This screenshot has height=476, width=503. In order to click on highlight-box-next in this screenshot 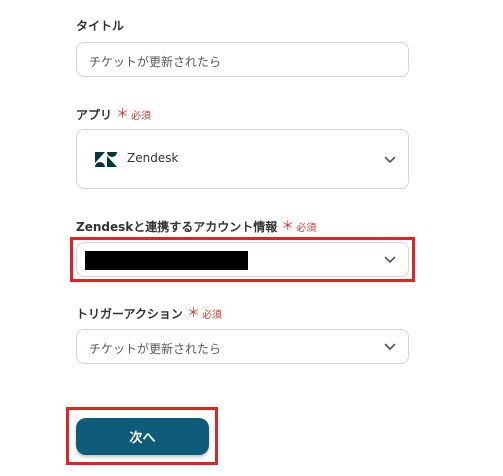, I will do `click(142, 436)`.